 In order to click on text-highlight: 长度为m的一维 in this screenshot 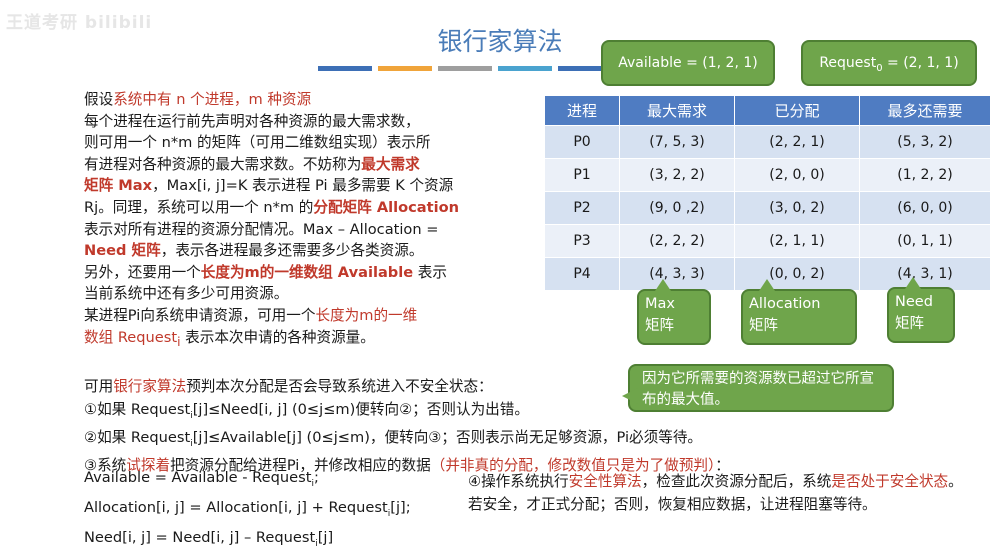, I will do `click(366, 315)`.